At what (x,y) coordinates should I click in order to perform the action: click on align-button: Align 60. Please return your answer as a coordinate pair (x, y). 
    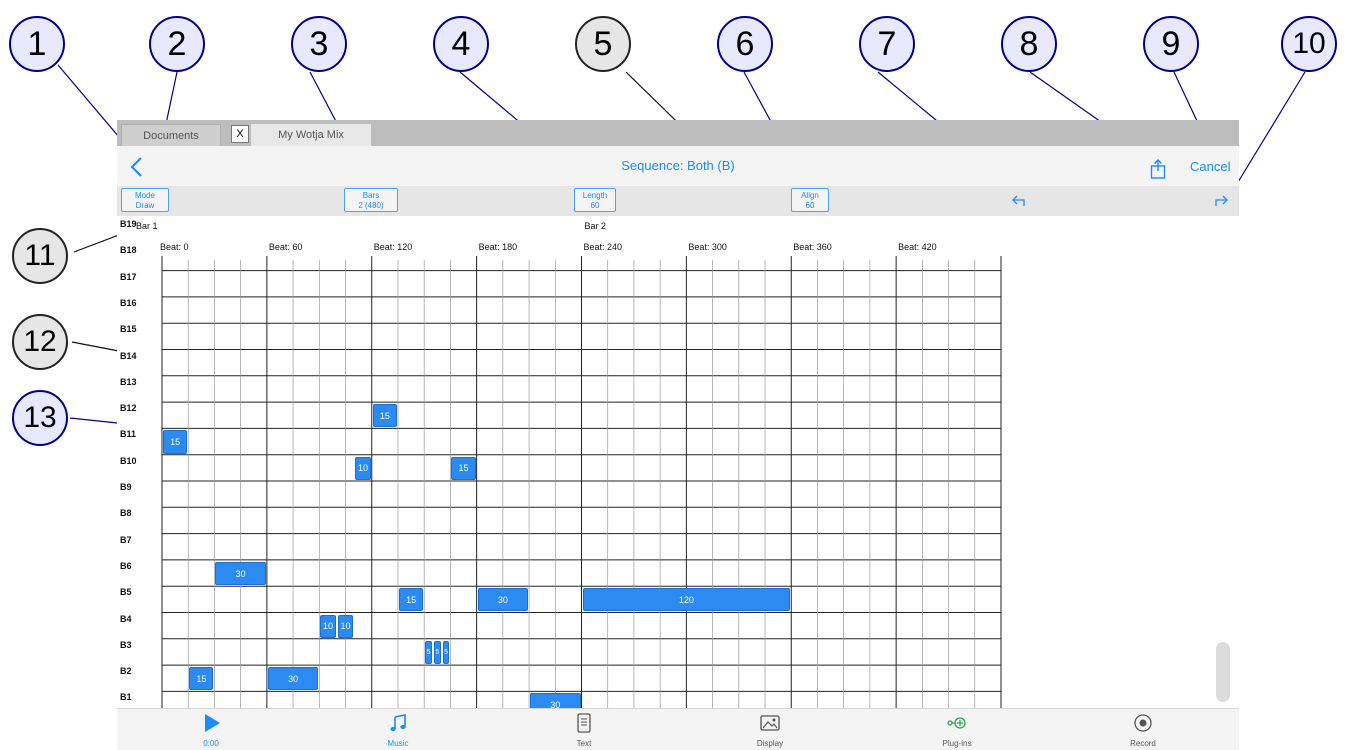
    Looking at the image, I should click on (810, 200).